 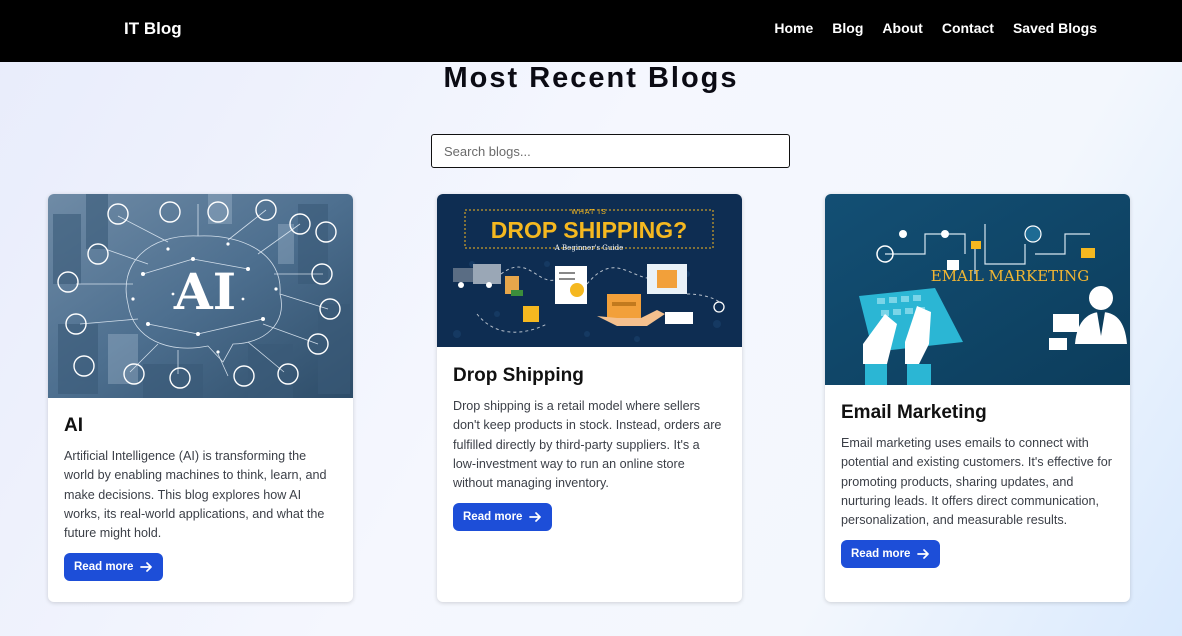 I want to click on card-title: AI, so click(x=73, y=425).